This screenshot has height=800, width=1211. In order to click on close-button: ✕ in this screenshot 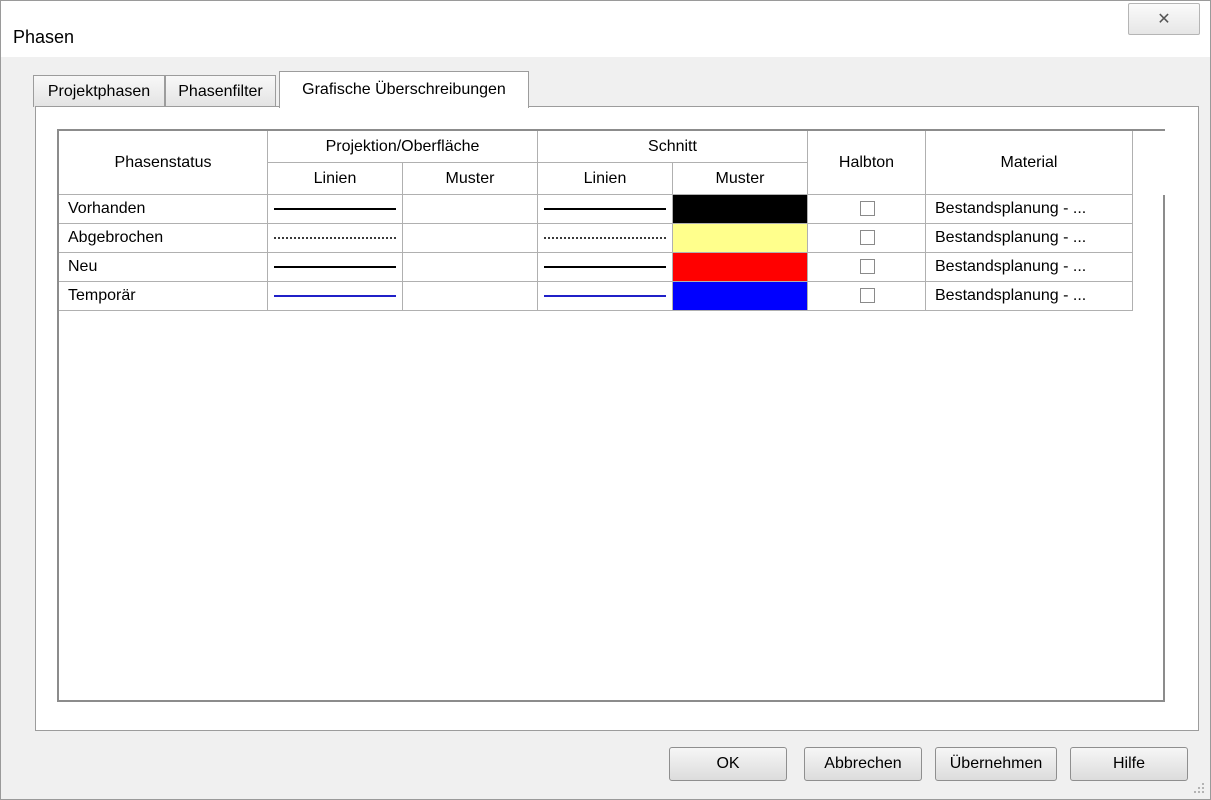, I will do `click(1164, 19)`.